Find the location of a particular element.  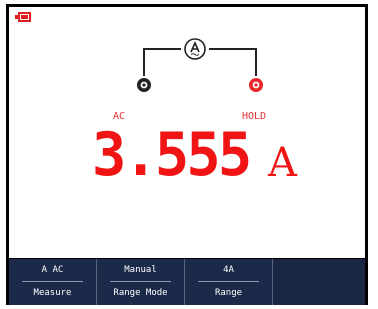

softkey-range: 4A Range is located at coordinates (229, 282).